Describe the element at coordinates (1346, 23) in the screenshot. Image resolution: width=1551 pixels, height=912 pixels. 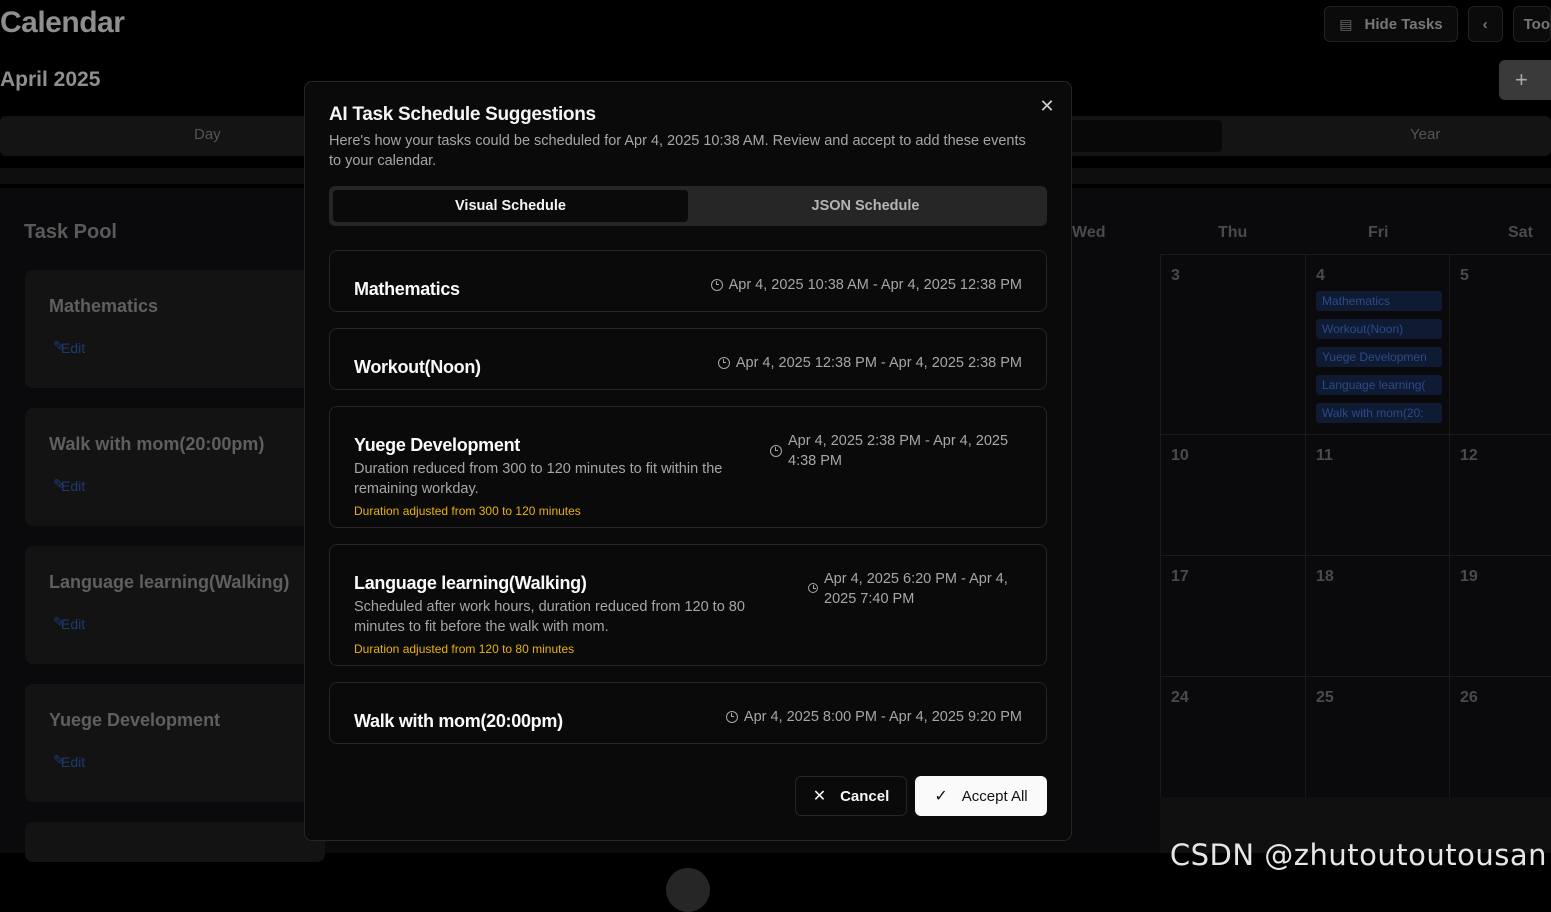
I see `clipboard-icon: ▤` at that location.